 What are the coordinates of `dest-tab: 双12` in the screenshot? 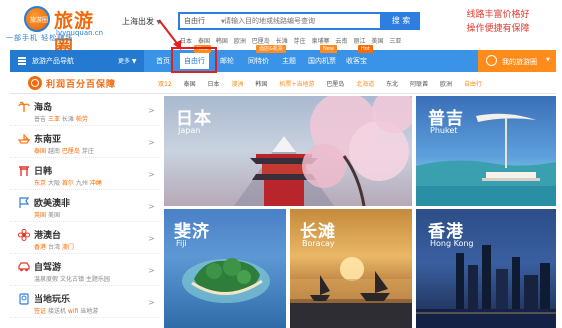 It's located at (165, 84).